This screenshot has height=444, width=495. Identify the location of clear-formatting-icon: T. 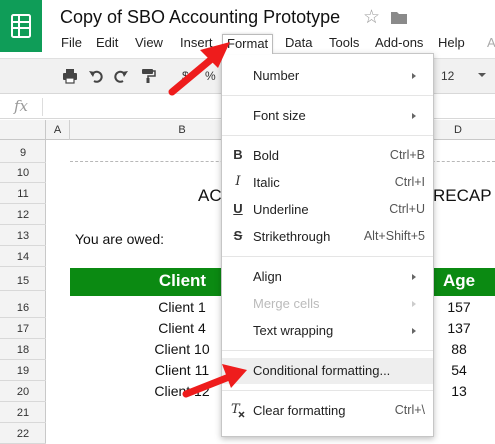
(238, 411).